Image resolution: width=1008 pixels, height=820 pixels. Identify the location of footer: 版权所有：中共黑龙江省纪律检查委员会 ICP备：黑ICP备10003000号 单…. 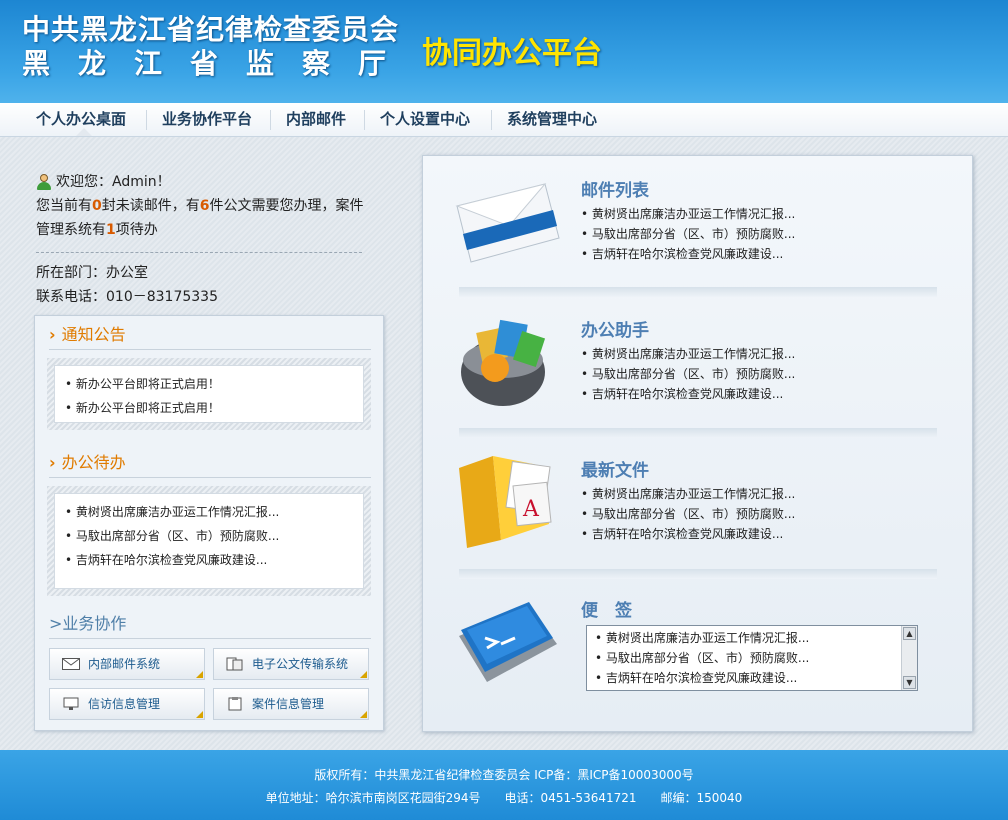
(504, 785).